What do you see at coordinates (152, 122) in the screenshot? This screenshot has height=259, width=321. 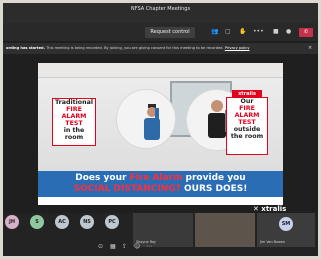 I see `technician-left-icon` at bounding box center [152, 122].